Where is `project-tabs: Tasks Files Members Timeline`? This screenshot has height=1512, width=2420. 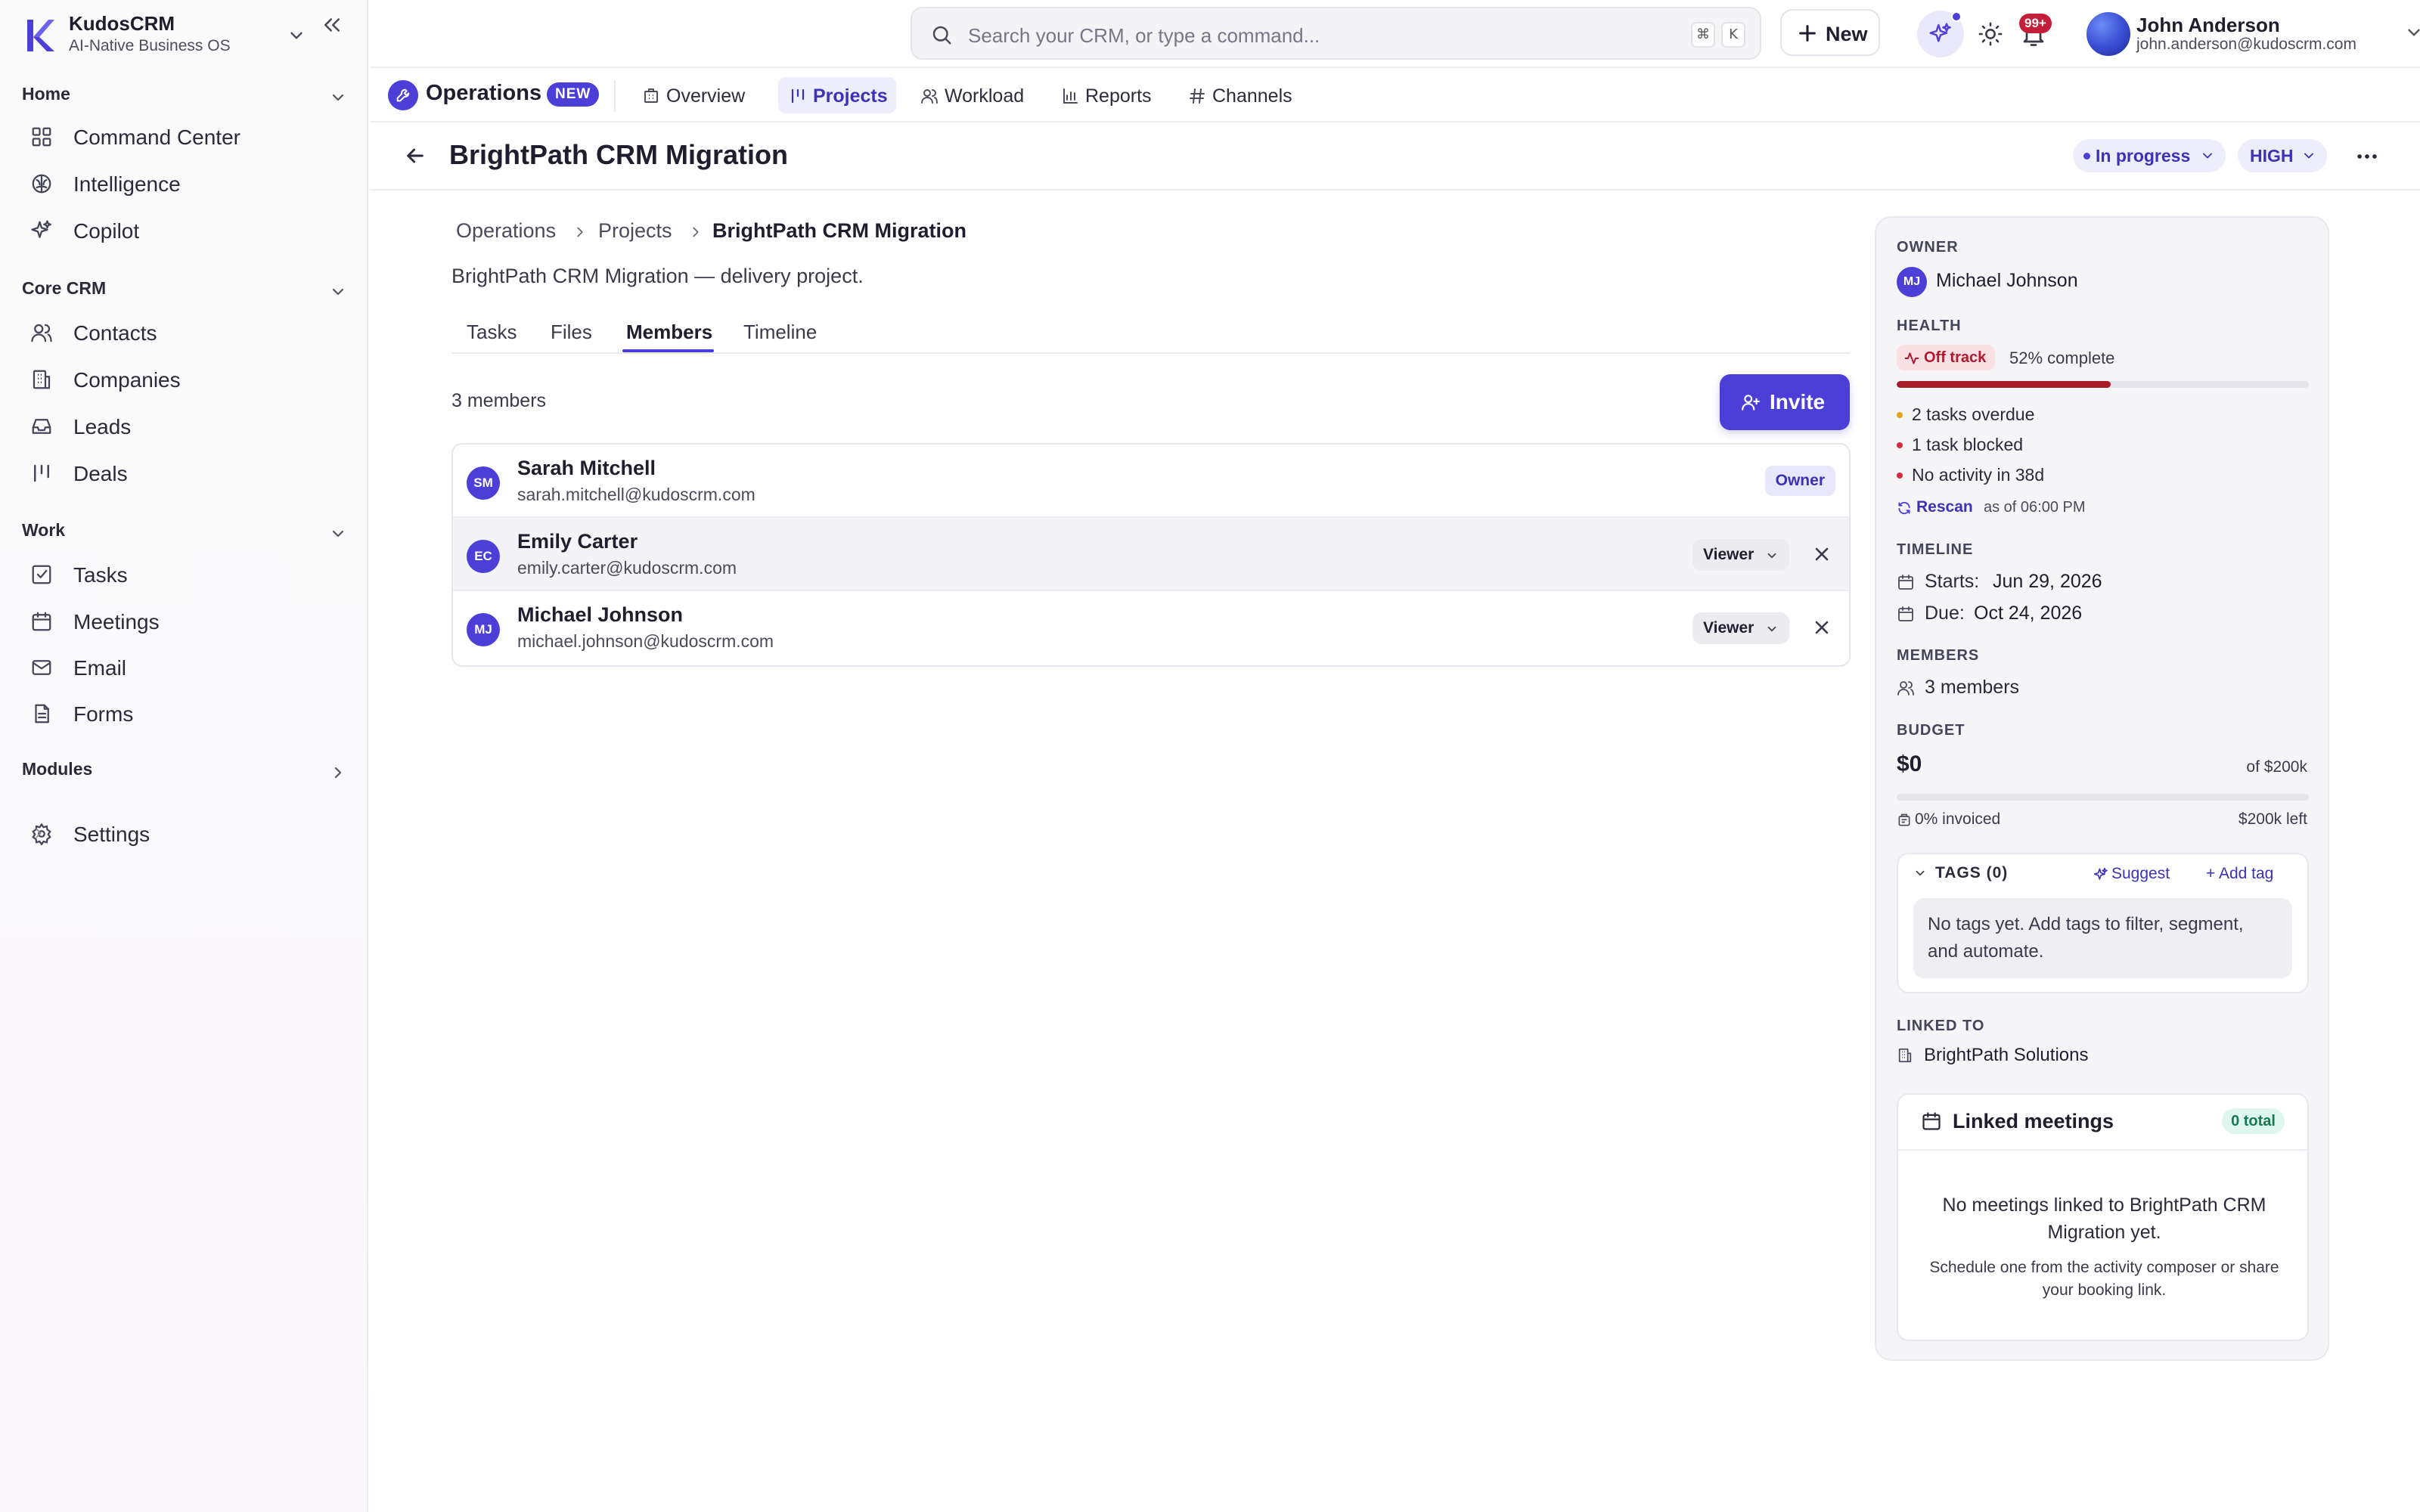 project-tabs: Tasks Files Members Timeline is located at coordinates (1151, 335).